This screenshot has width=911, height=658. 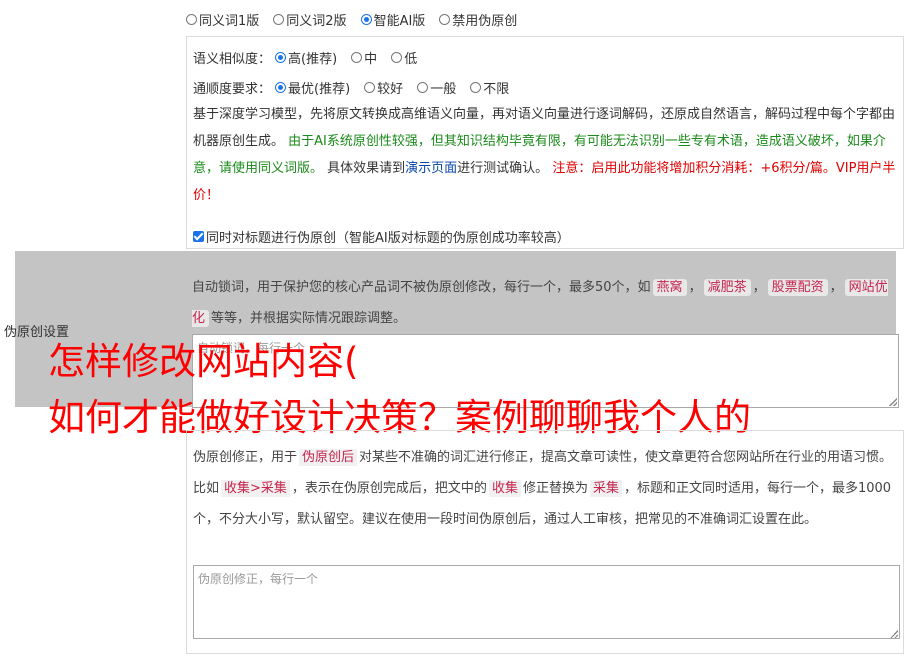 What do you see at coordinates (358, 87) in the screenshot?
I see `fluency-row: 通顺度要求： 最优(推荐) 较好 一般 不限` at bounding box center [358, 87].